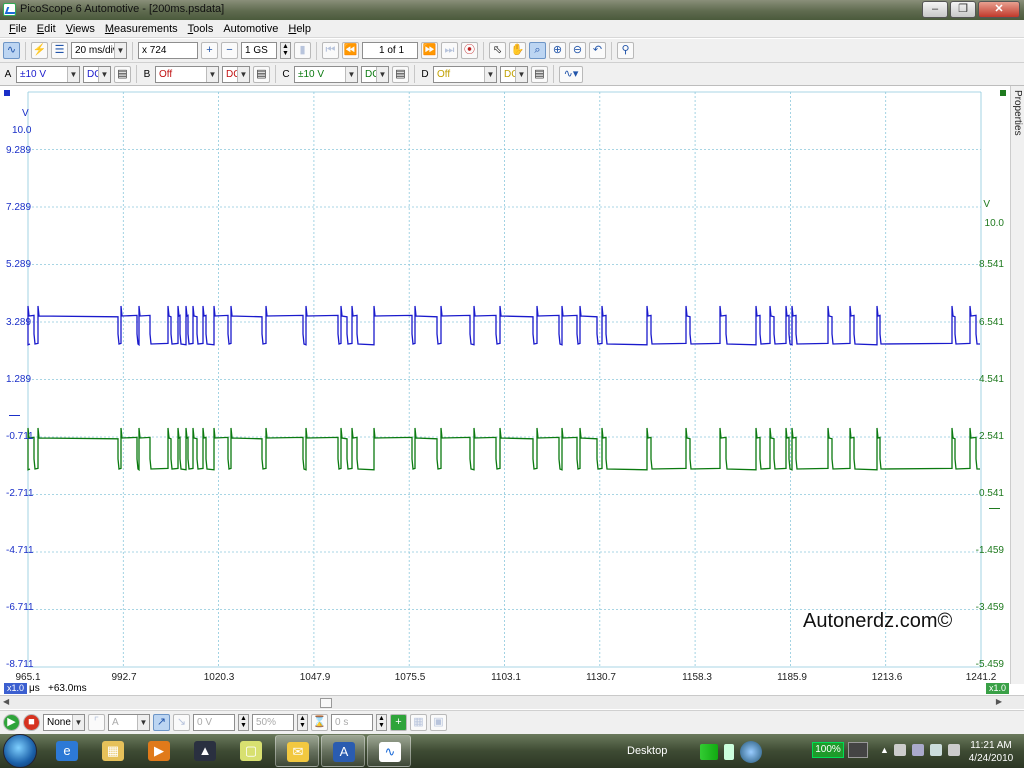  I want to click on menu-help: Help, so click(299, 29).